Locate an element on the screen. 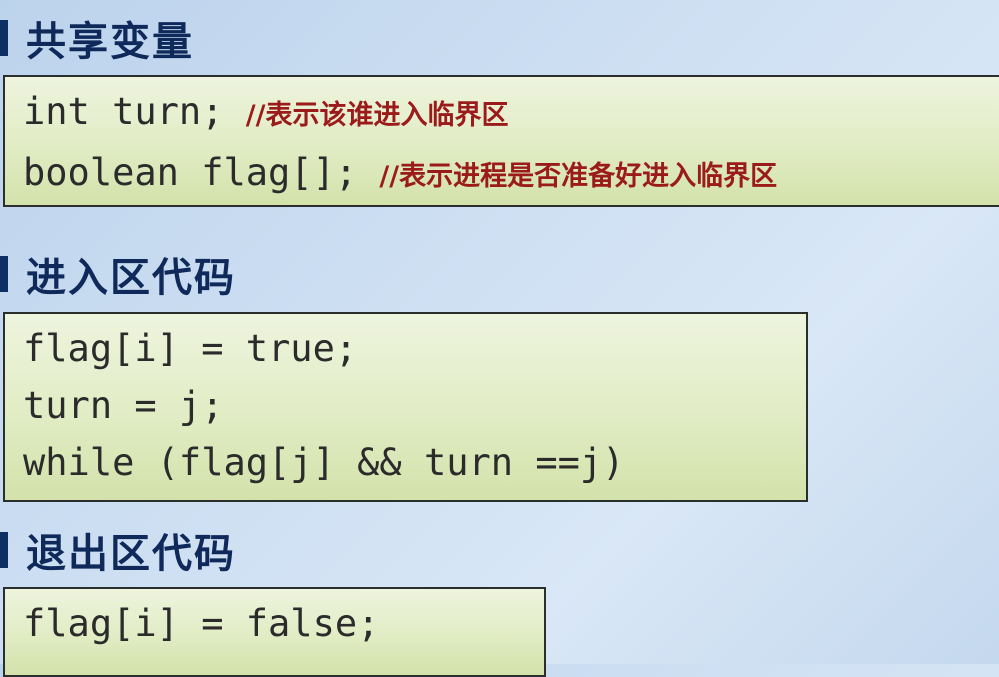  code-text: int turn; is located at coordinates (123, 111).